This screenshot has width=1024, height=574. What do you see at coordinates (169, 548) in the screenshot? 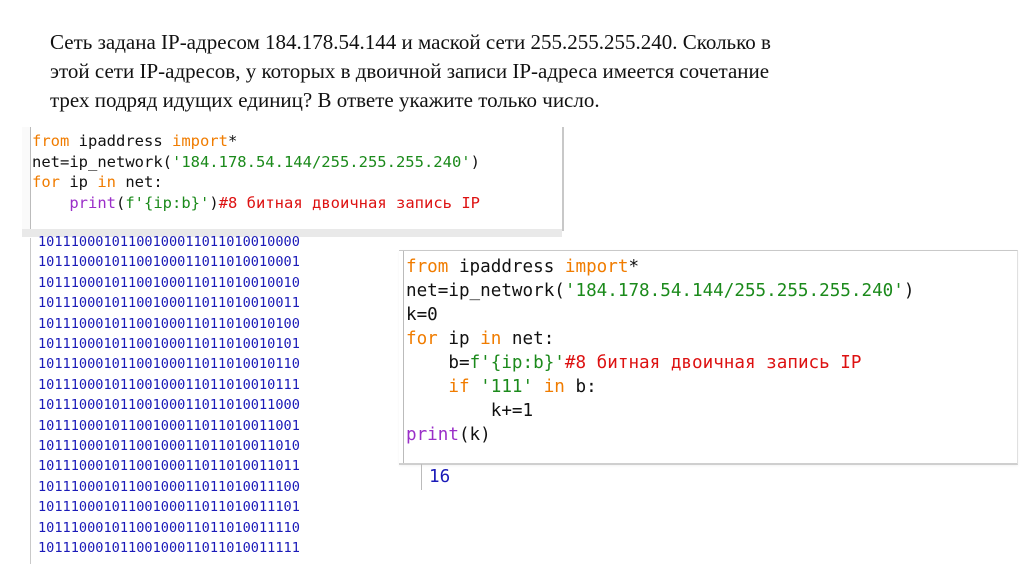
I see `output-line: 10111000101100100011011010011111` at bounding box center [169, 548].